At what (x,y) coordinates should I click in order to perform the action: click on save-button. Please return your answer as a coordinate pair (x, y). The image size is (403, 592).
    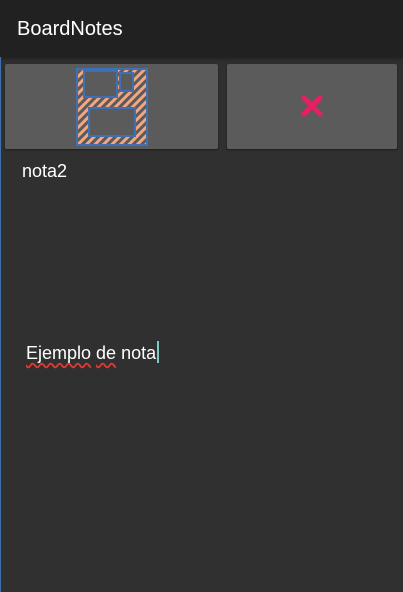
    Looking at the image, I should click on (111, 106).